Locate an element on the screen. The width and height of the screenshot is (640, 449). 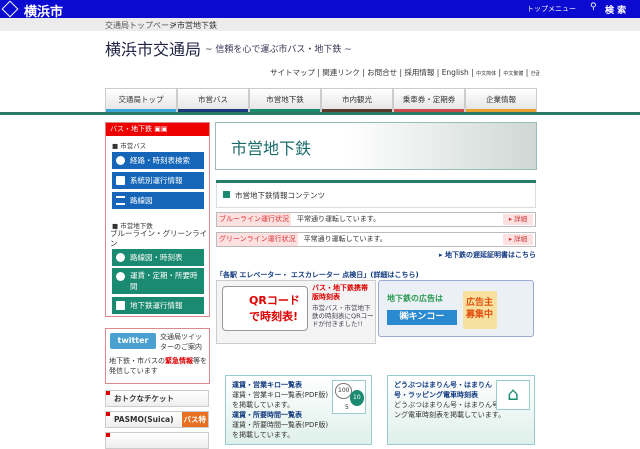
green-line-status: グリーンライン運行状況 平常通り運転しています。 ▸ 詳細 is located at coordinates (376, 239).